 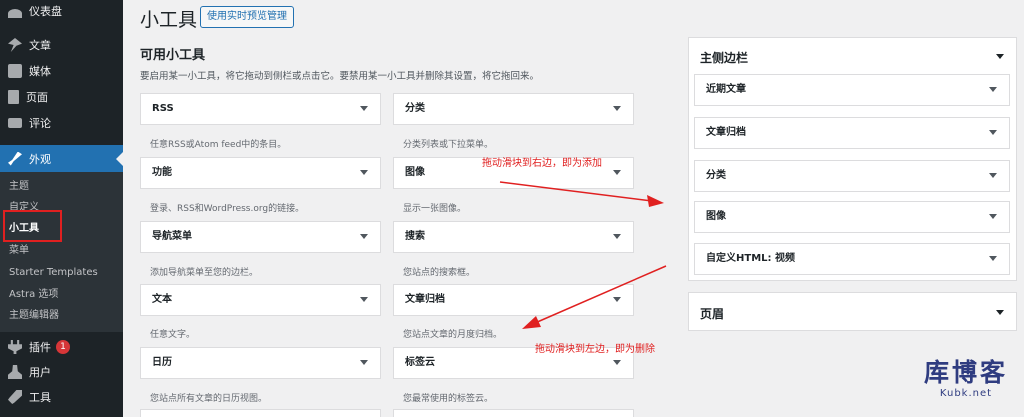 I want to click on update-count-badge: 1, so click(x=63, y=347).